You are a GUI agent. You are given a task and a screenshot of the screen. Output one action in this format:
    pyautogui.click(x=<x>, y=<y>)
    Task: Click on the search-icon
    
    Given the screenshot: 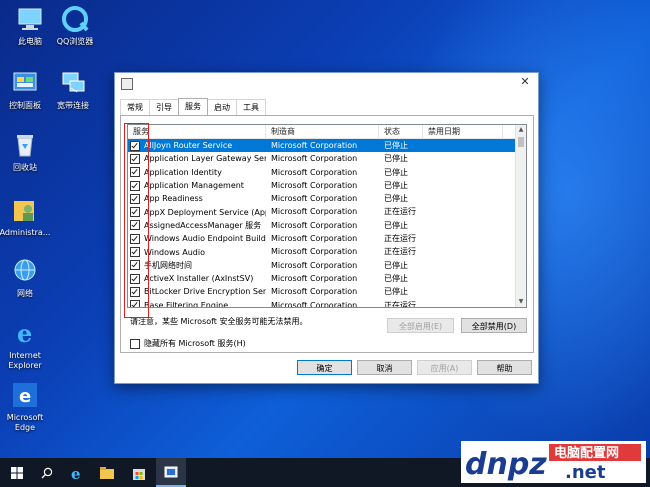 What is the action you would take?
    pyautogui.click(x=47, y=472)
    